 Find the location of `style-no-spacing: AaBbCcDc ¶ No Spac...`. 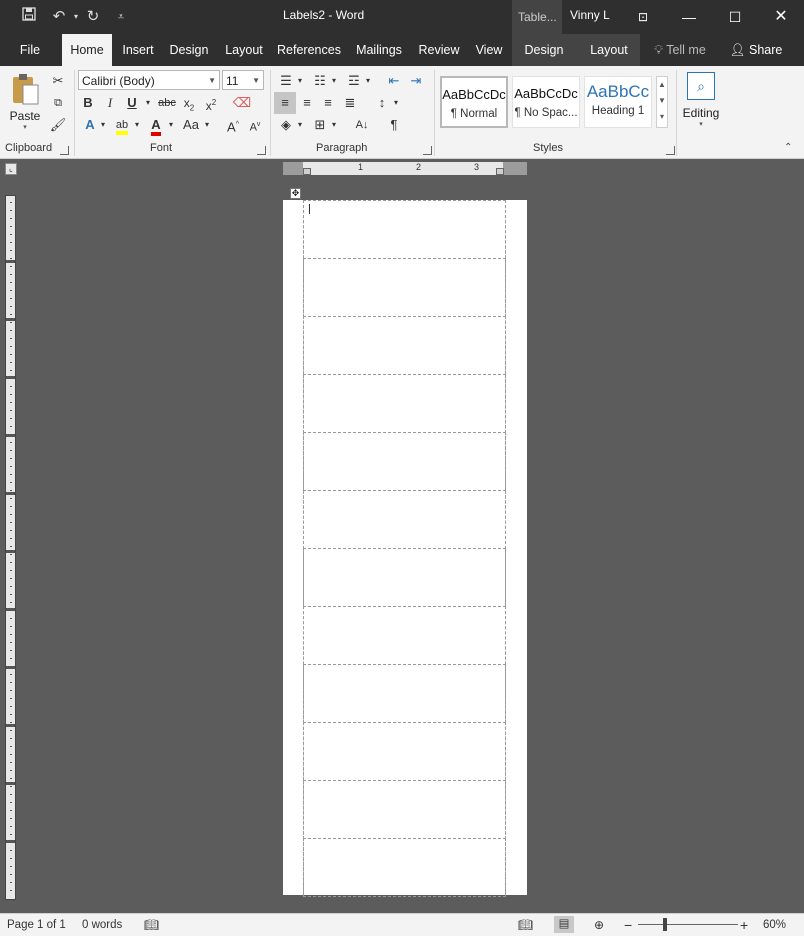

style-no-spacing: AaBbCcDc ¶ No Spac... is located at coordinates (546, 102).